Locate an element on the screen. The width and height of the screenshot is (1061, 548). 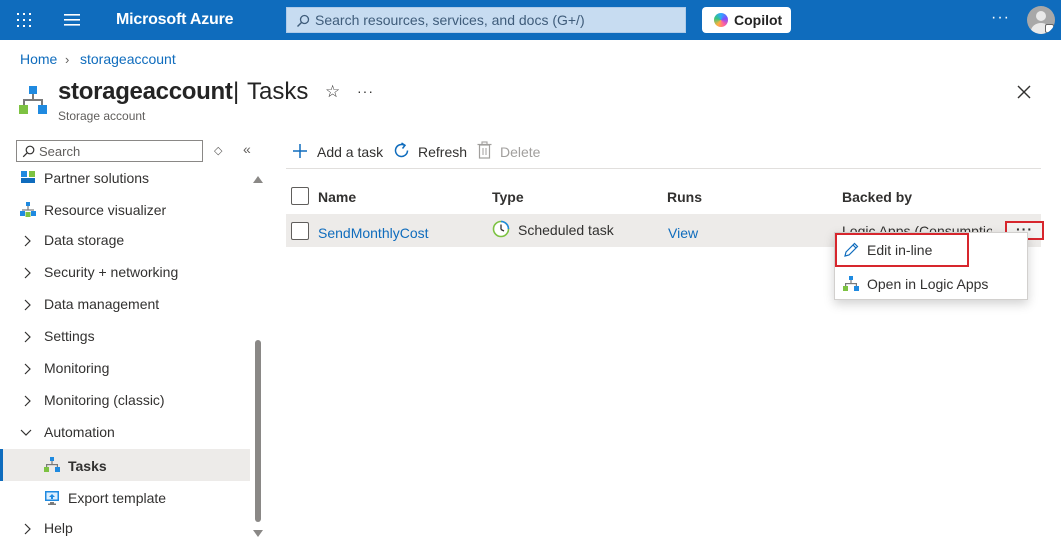
chevron-right-icon: › is located at coordinates (67, 59).